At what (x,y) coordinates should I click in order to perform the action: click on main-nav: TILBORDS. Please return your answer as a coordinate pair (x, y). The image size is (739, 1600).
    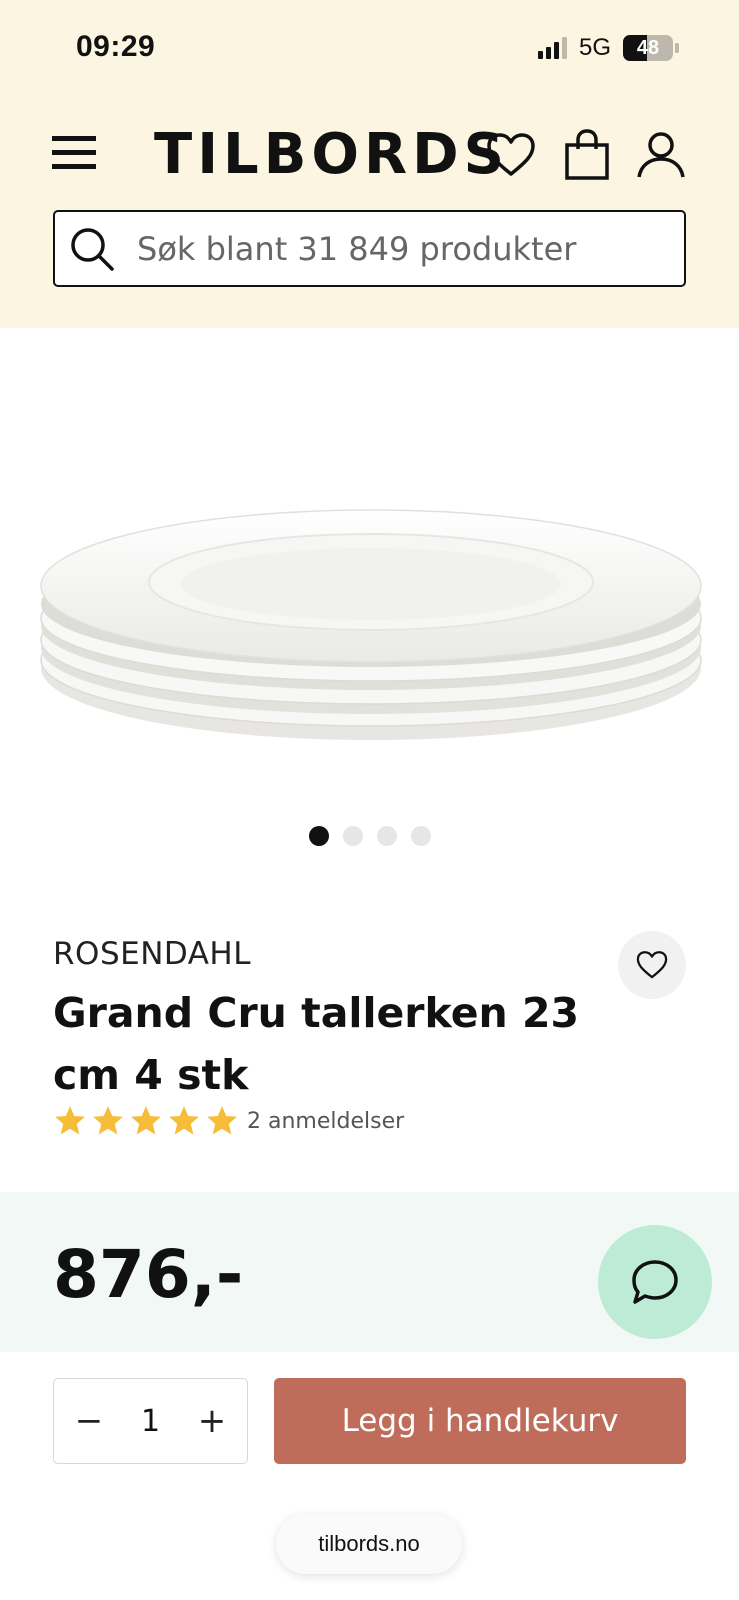
    Looking at the image, I should click on (369, 153).